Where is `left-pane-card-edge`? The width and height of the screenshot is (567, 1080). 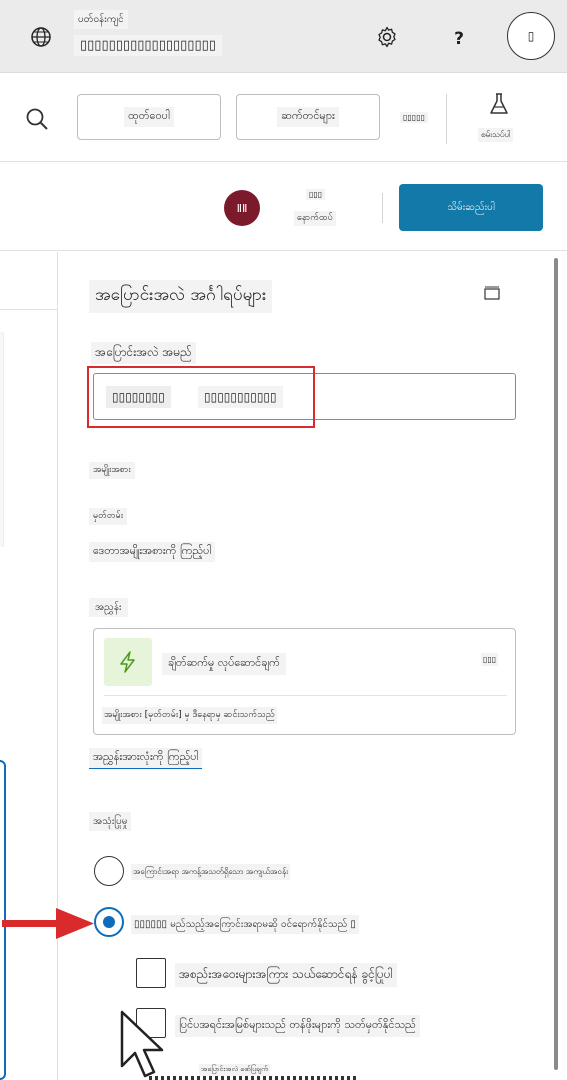
left-pane-card-edge is located at coordinates (2, 397).